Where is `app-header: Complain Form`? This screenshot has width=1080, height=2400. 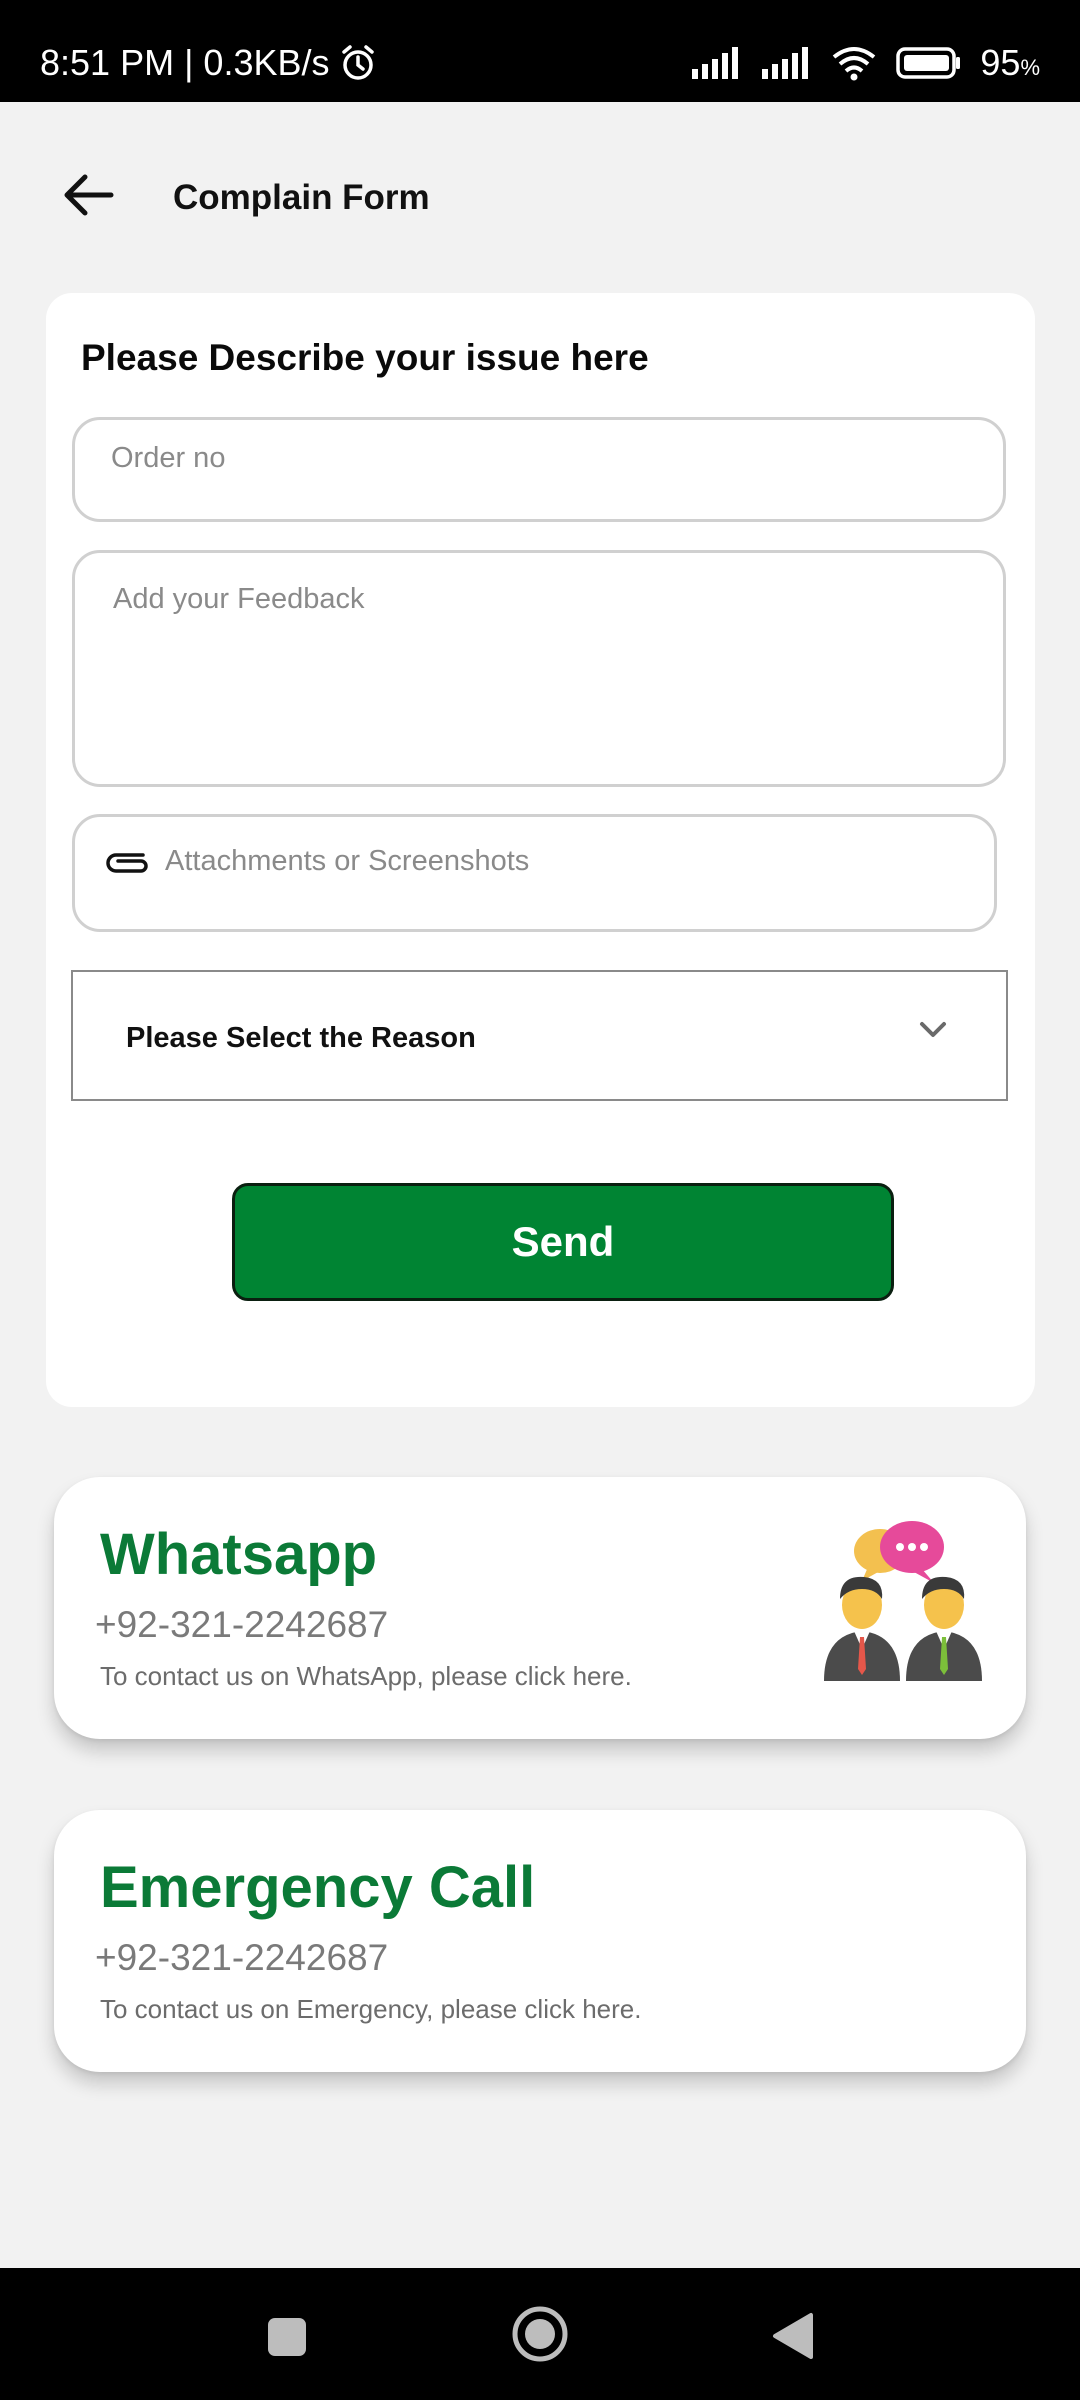
app-header: Complain Form is located at coordinates (540, 197).